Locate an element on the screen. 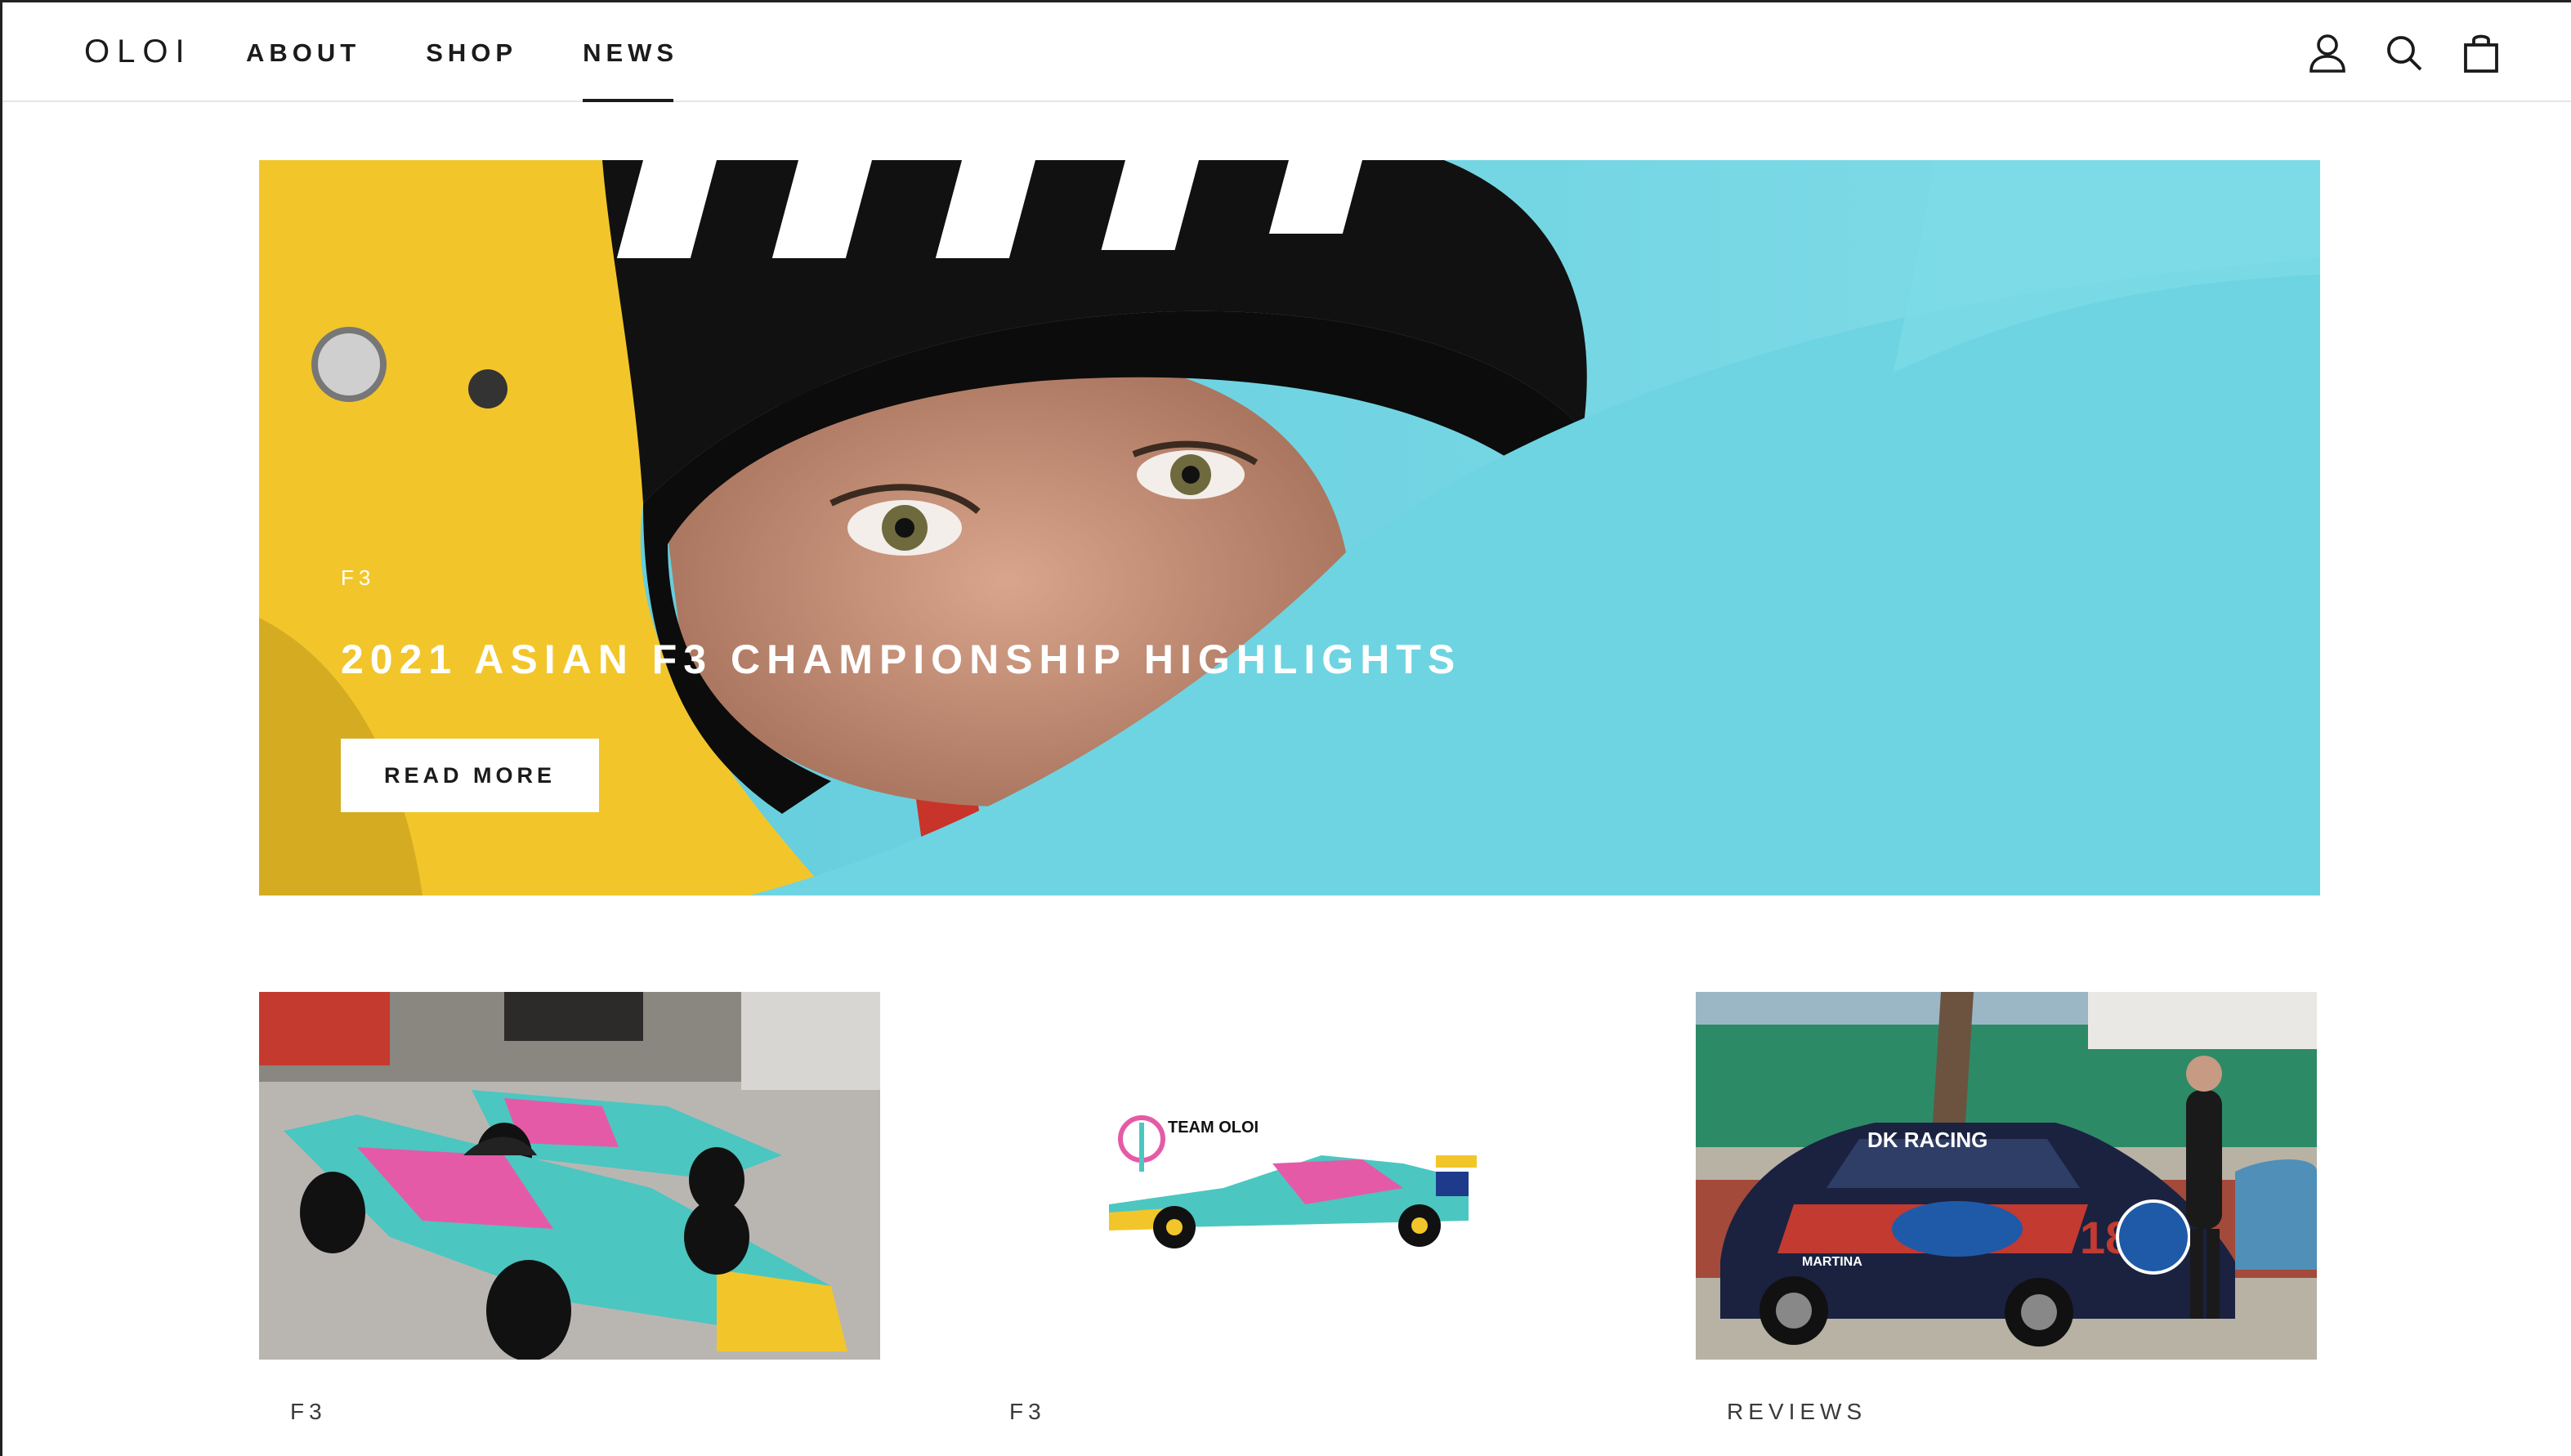 The image size is (2571, 1456). main-nav: ABOUT SHOP NEWS is located at coordinates (495, 52).